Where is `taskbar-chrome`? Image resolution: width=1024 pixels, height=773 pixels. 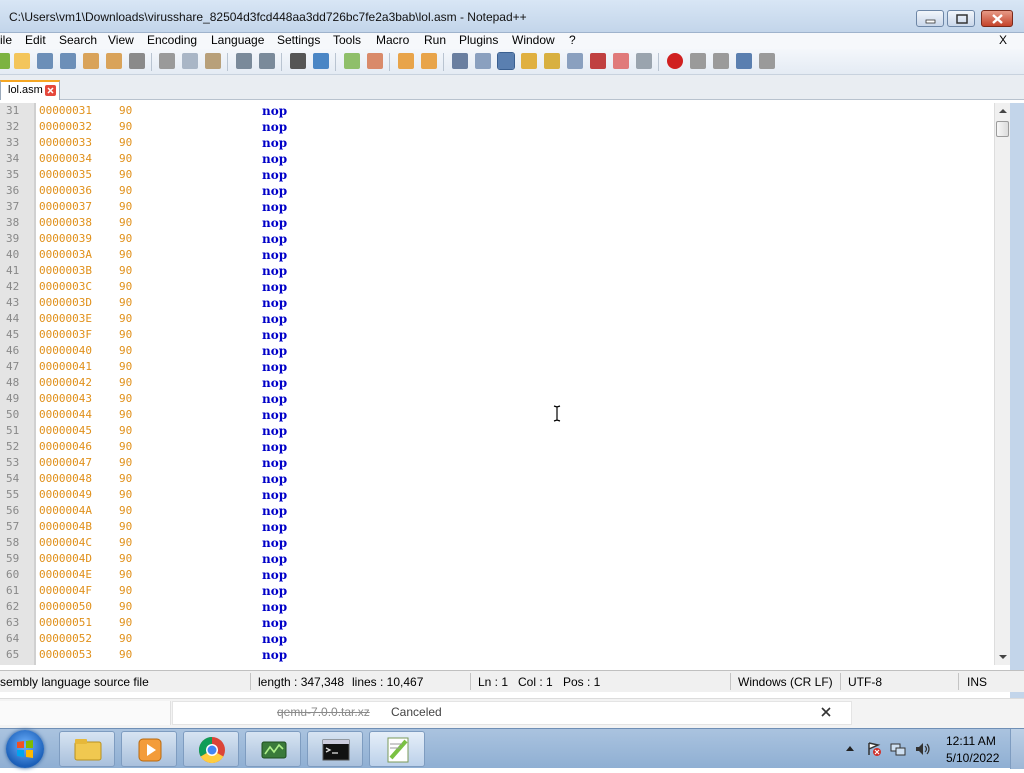
taskbar-chrome is located at coordinates (211, 749).